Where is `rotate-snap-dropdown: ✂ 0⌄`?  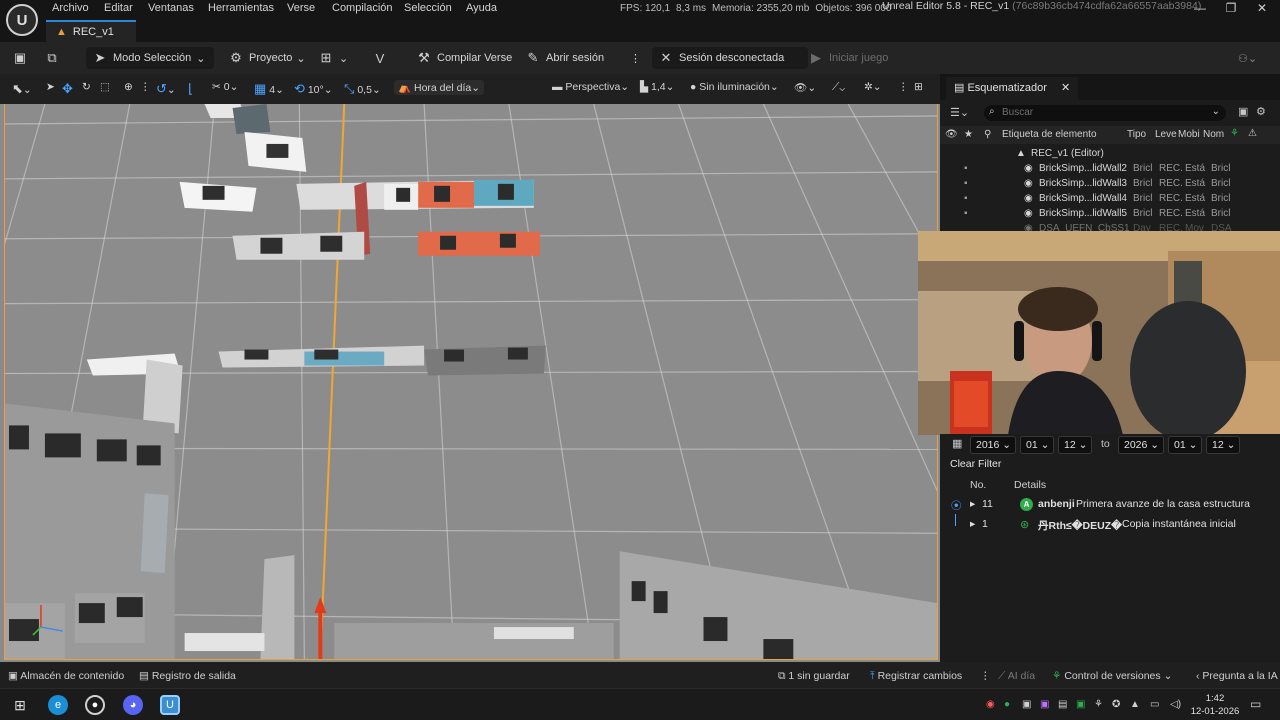 rotate-snap-dropdown: ✂ 0⌄ is located at coordinates (225, 87).